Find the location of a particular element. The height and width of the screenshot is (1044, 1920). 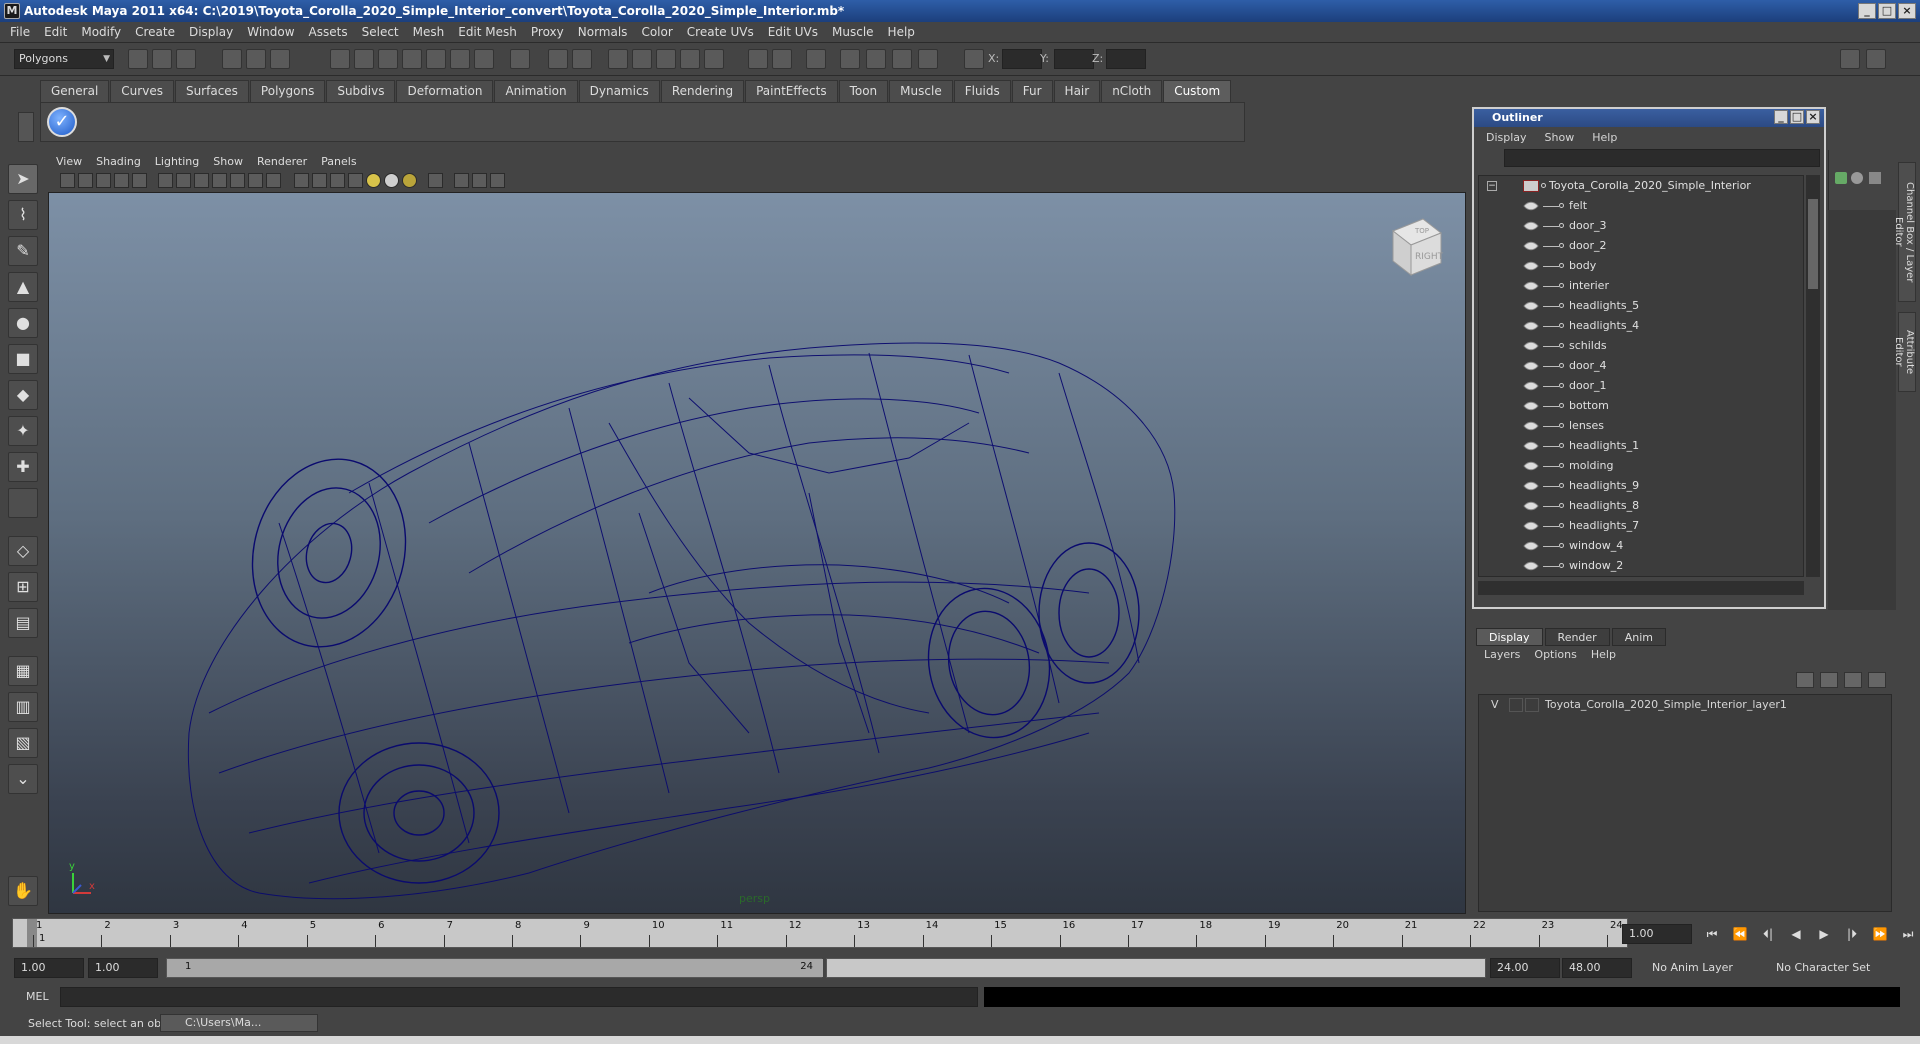

snap-grid-icon is located at coordinates (340, 59).